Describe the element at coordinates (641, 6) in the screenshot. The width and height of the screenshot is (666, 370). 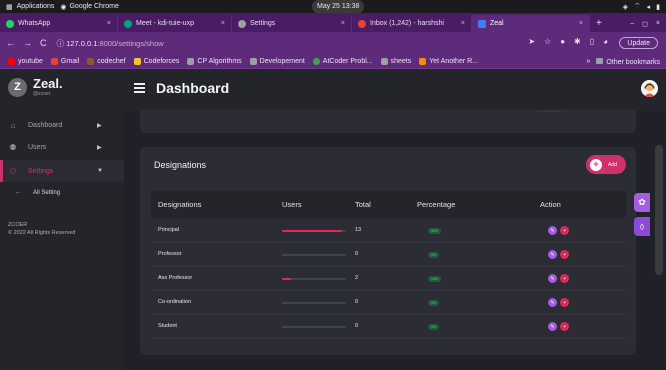
I see `system-tray: ◈ ⌔ ◂ ▮` at that location.